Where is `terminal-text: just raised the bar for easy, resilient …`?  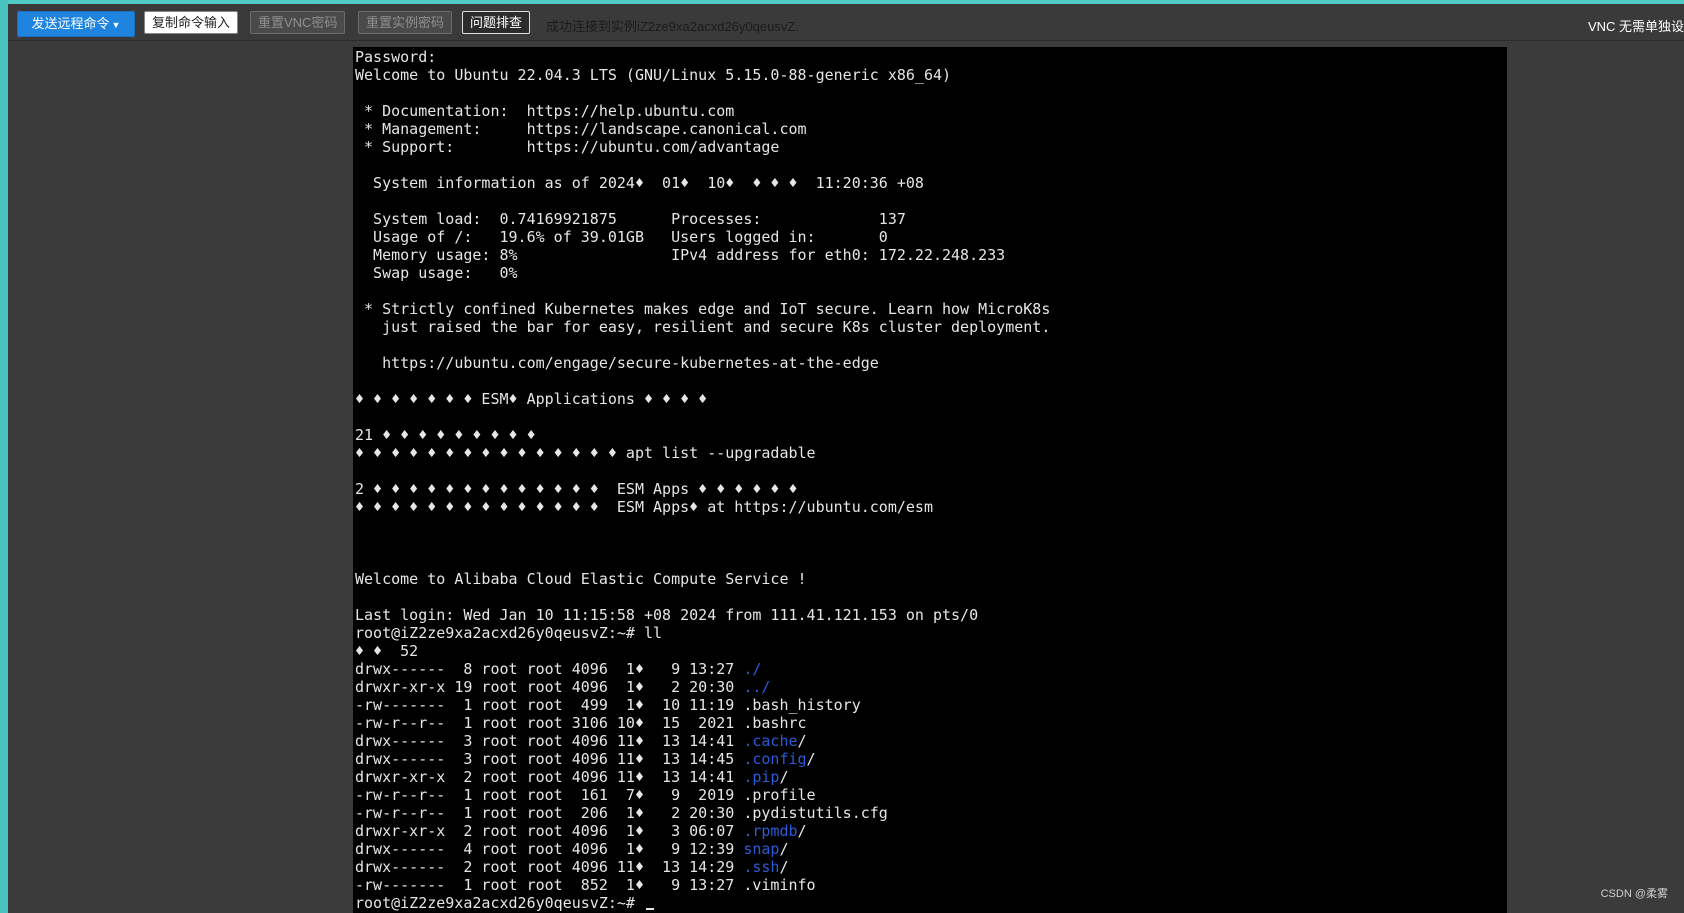
terminal-text: just raised the bar for easy, resilient … is located at coordinates (703, 327).